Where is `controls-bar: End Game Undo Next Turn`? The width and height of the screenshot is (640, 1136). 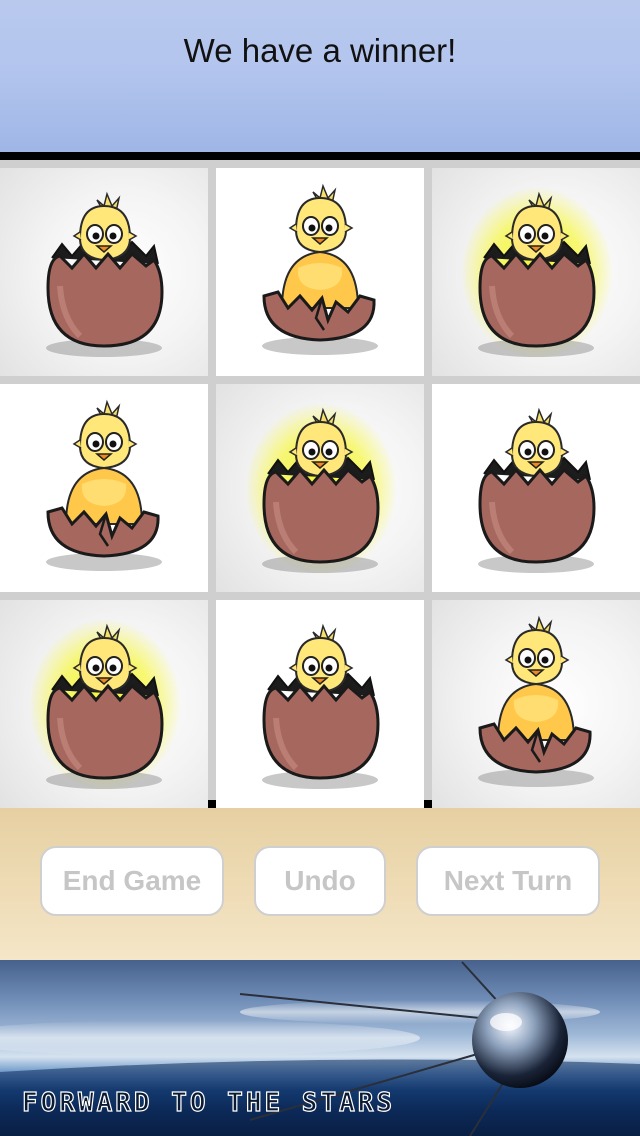 controls-bar: End Game Undo Next Turn is located at coordinates (320, 884).